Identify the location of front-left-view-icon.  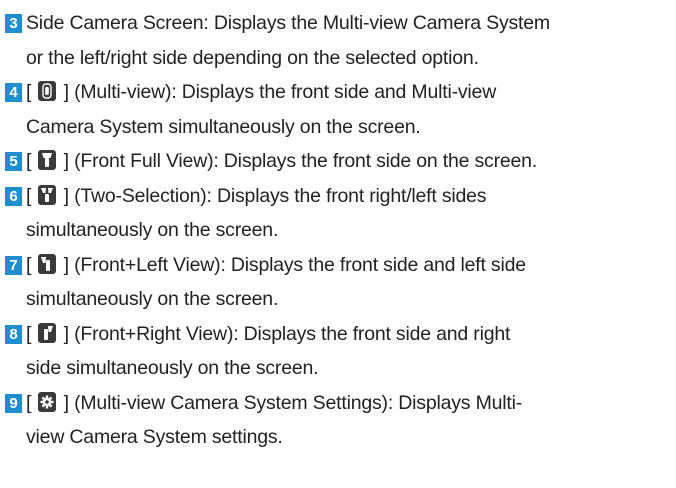
(47, 263).